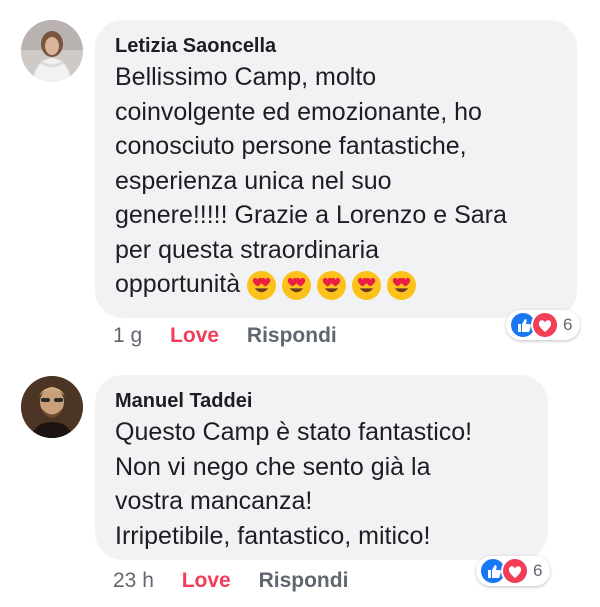 The image size is (600, 607). What do you see at coordinates (294, 432) in the screenshot?
I see `comment-text-line: Questo Camp è stato fantastico!` at bounding box center [294, 432].